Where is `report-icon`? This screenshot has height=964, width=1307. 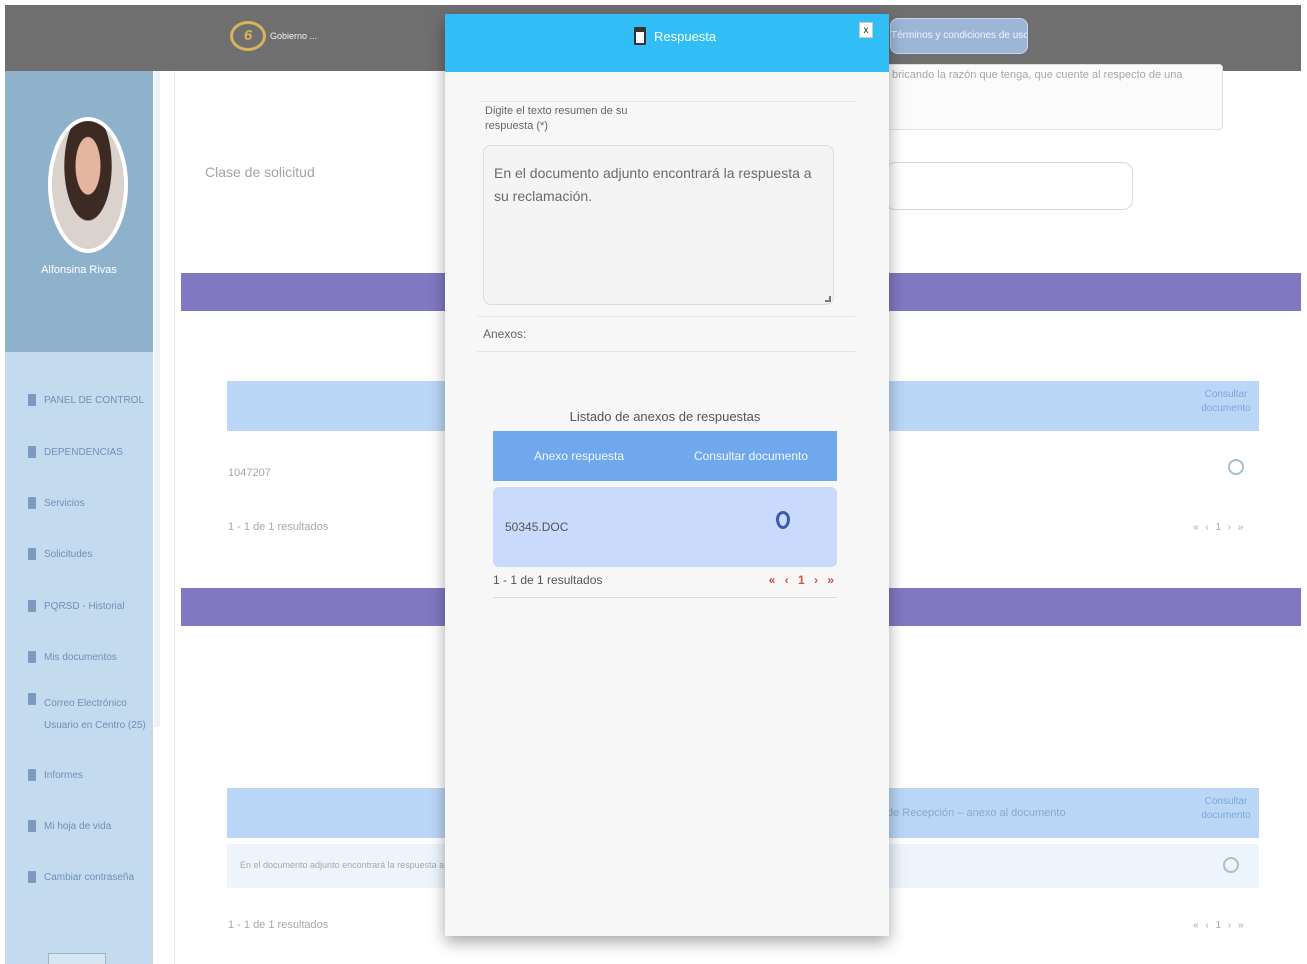
report-icon is located at coordinates (32, 775).